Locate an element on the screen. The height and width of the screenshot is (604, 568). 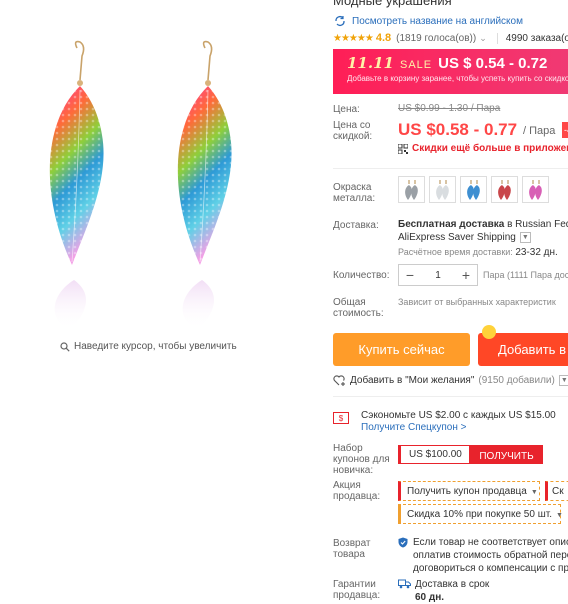
seller-discount-text: Скидка 10% при покупке 50 шт. is located at coordinates (479, 514).